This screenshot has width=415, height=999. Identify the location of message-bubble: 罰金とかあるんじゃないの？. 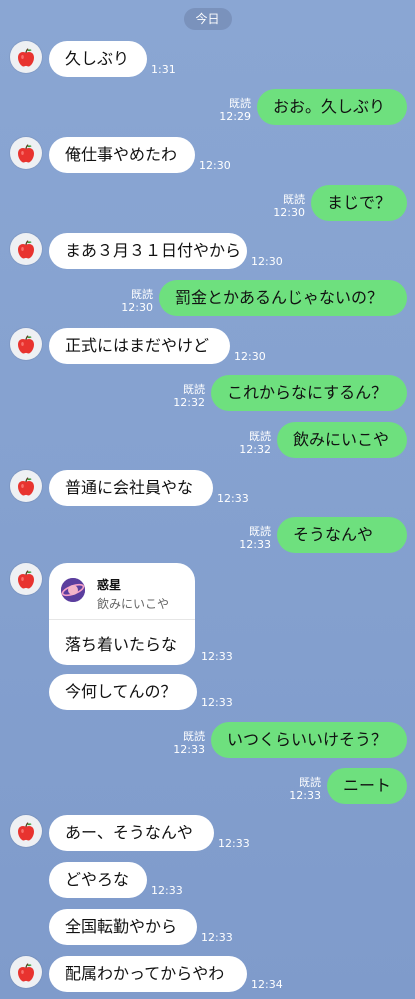
(283, 298).